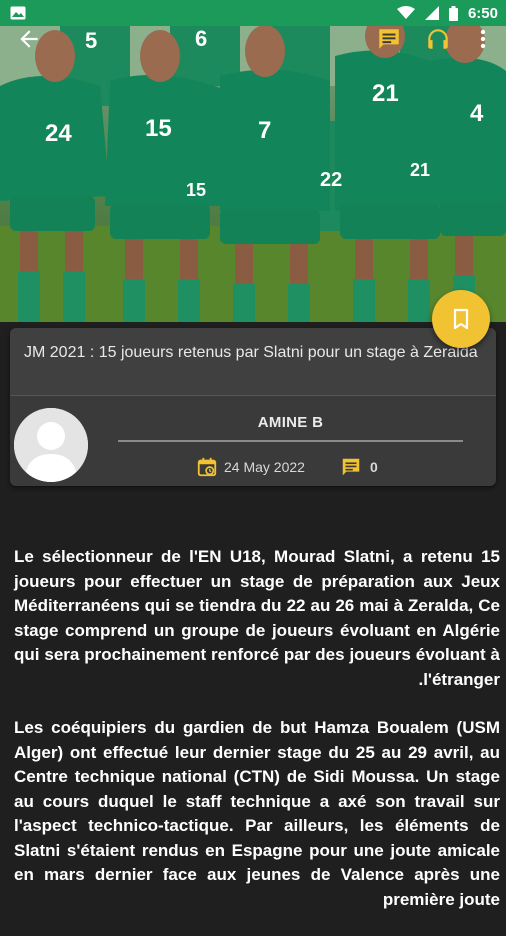 Image resolution: width=506 pixels, height=936 pixels. I want to click on author-avatar, so click(51, 445).